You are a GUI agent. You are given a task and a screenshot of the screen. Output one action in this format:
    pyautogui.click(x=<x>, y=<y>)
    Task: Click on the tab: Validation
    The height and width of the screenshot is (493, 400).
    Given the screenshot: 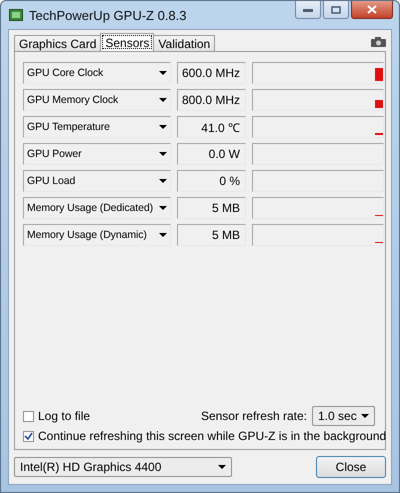 What is the action you would take?
    pyautogui.click(x=184, y=43)
    